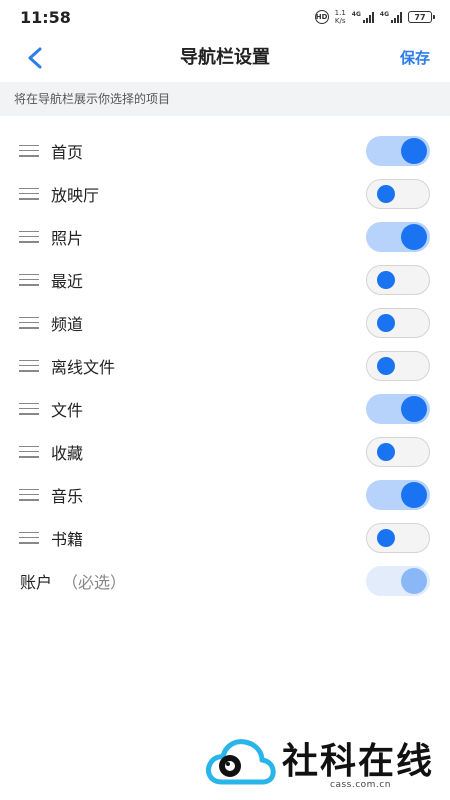 The height and width of the screenshot is (800, 450). Describe the element at coordinates (340, 13) in the screenshot. I see `network-speed-value: 1.1` at that location.